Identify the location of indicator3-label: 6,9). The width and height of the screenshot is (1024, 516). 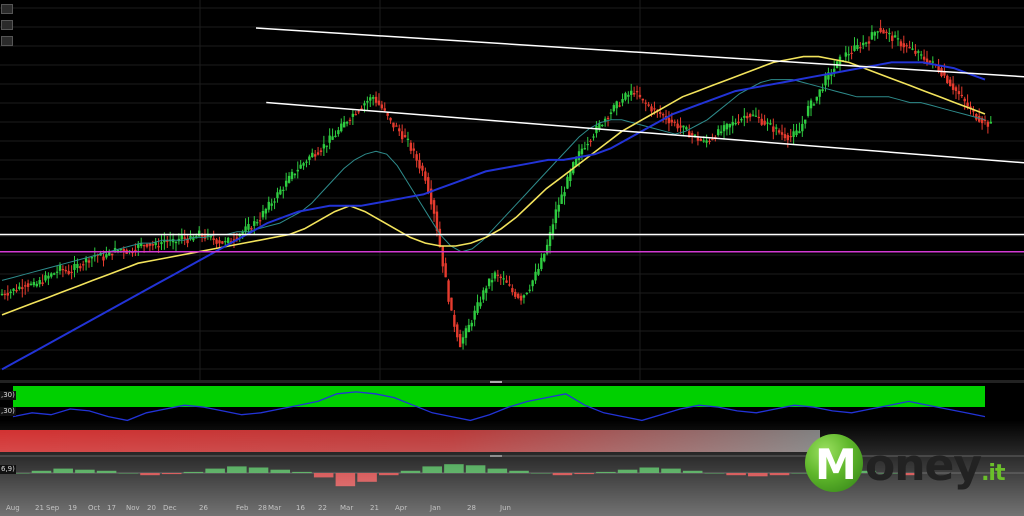
(8, 469).